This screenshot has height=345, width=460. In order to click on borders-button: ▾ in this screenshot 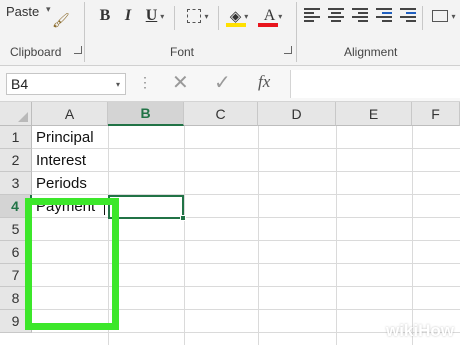, I will do `click(198, 16)`.